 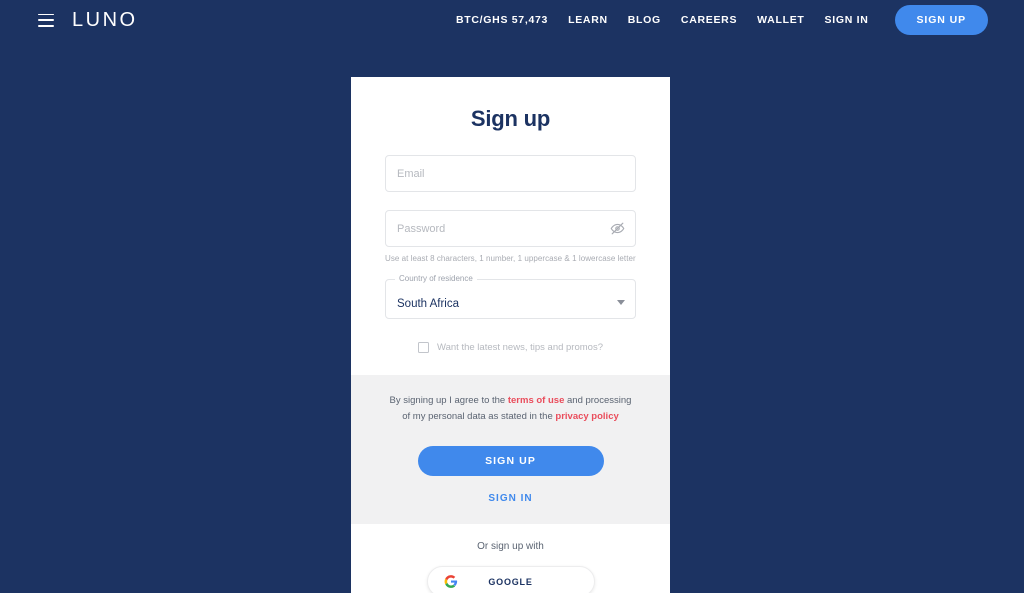 I want to click on nav-link-learn: LEARN, so click(x=588, y=20).